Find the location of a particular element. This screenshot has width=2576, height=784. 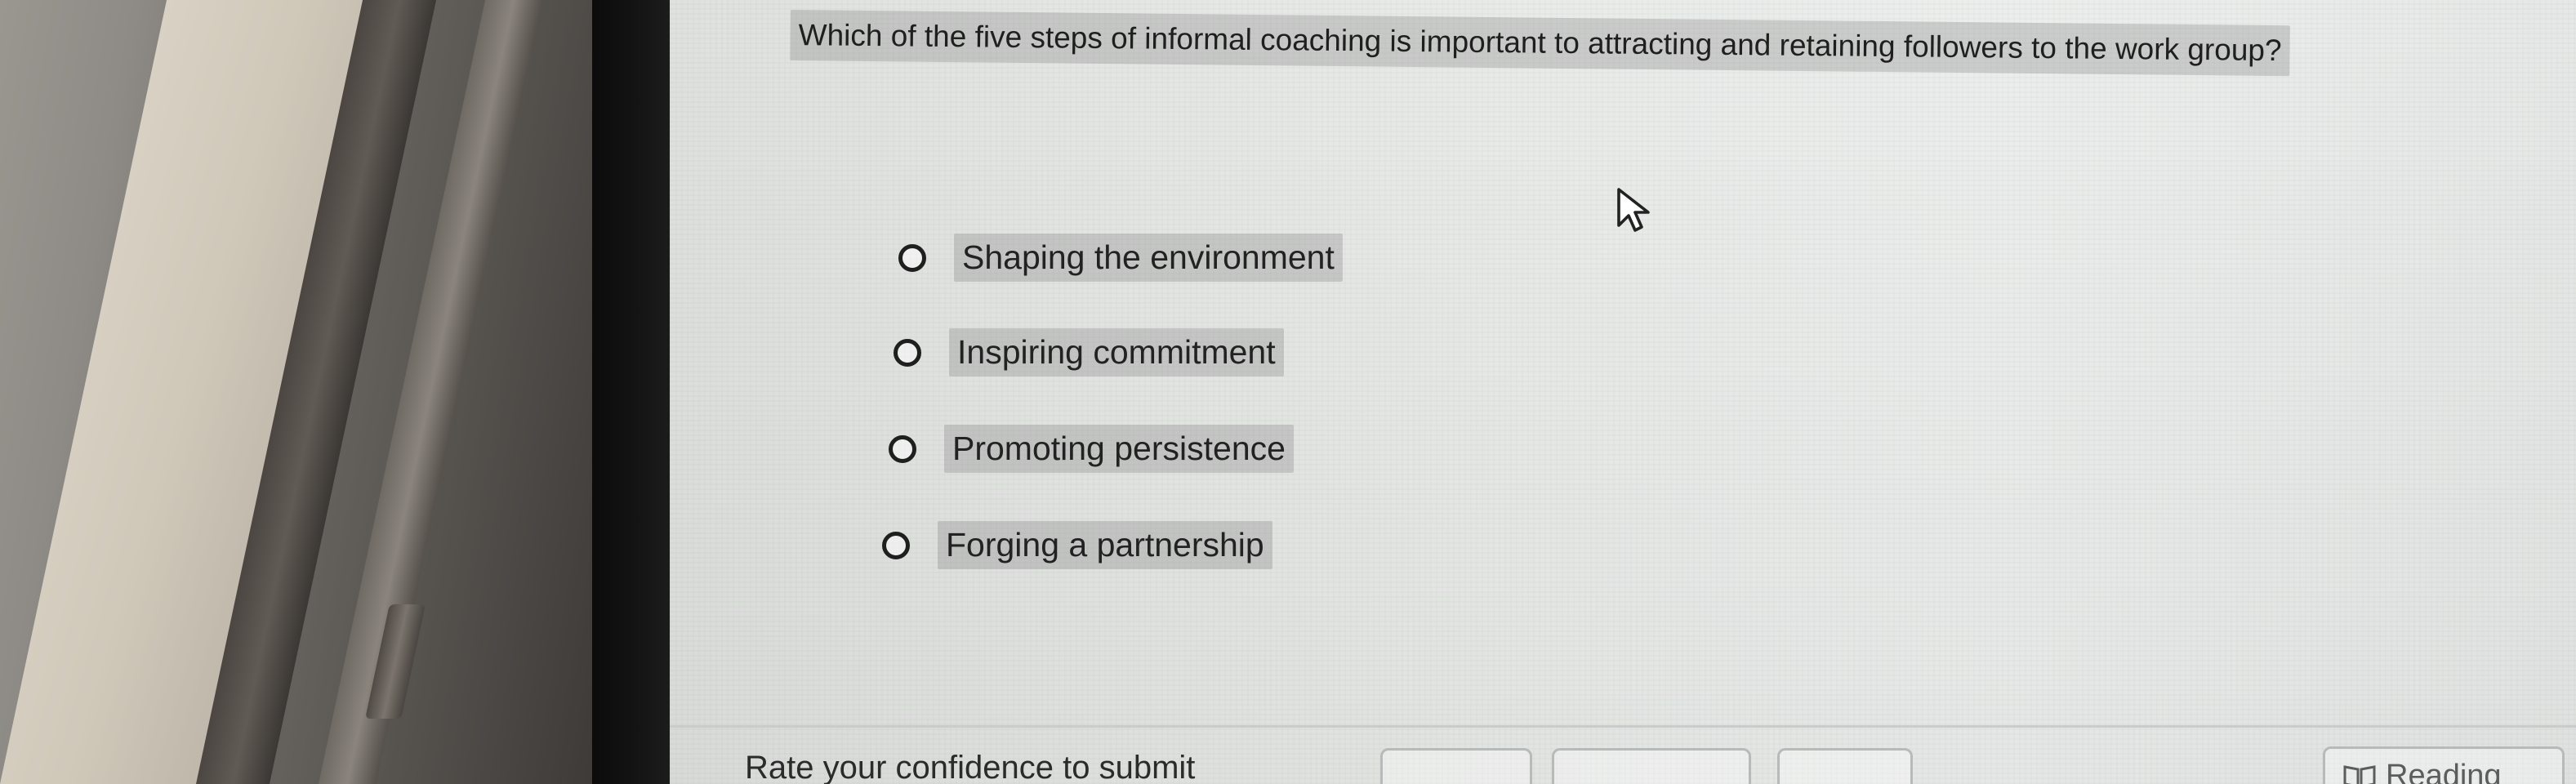

confidence-button-medium is located at coordinates (1651, 766).